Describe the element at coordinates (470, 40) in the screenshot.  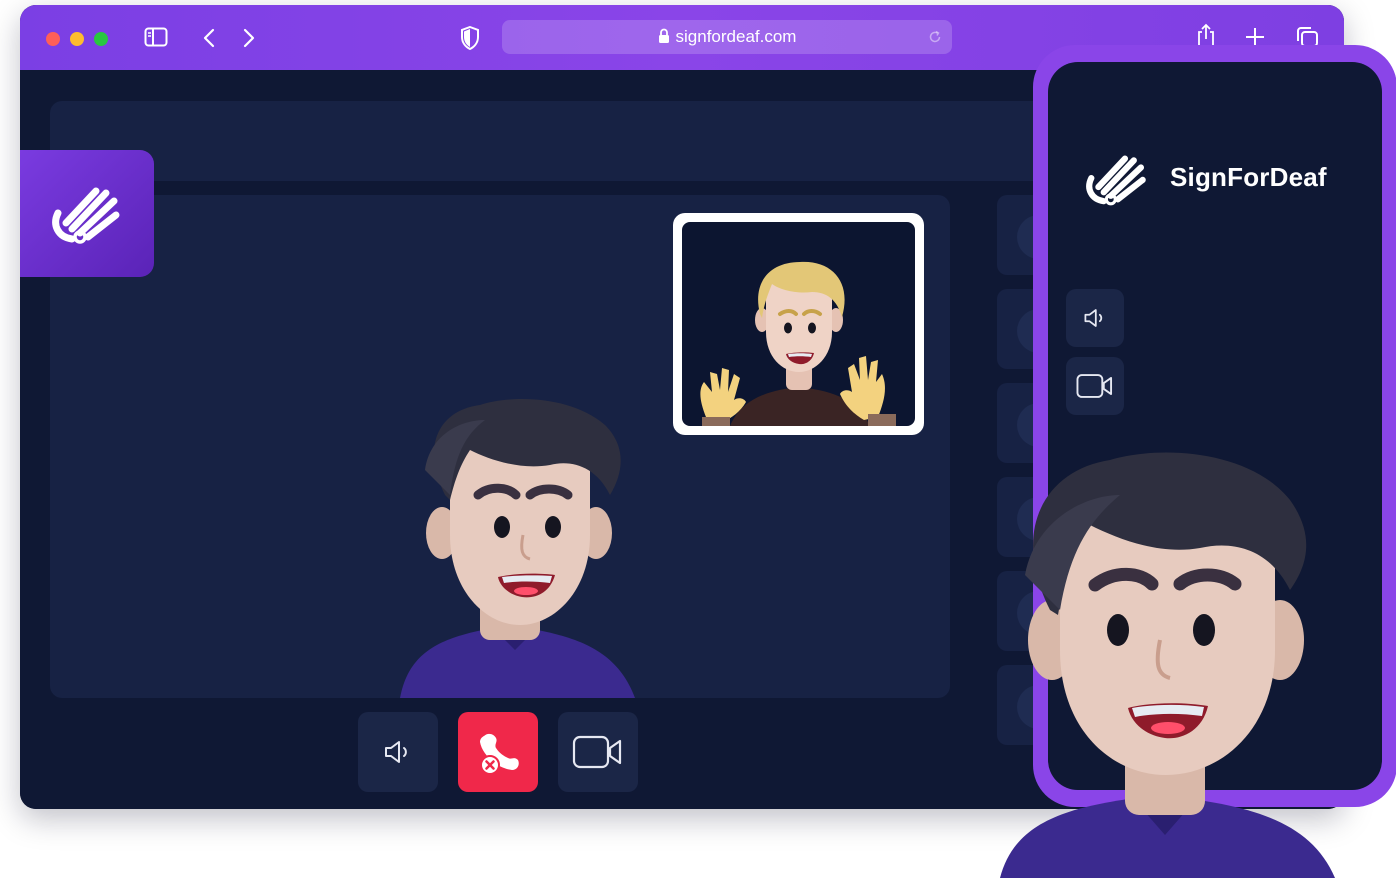
I see `shield-icon` at that location.